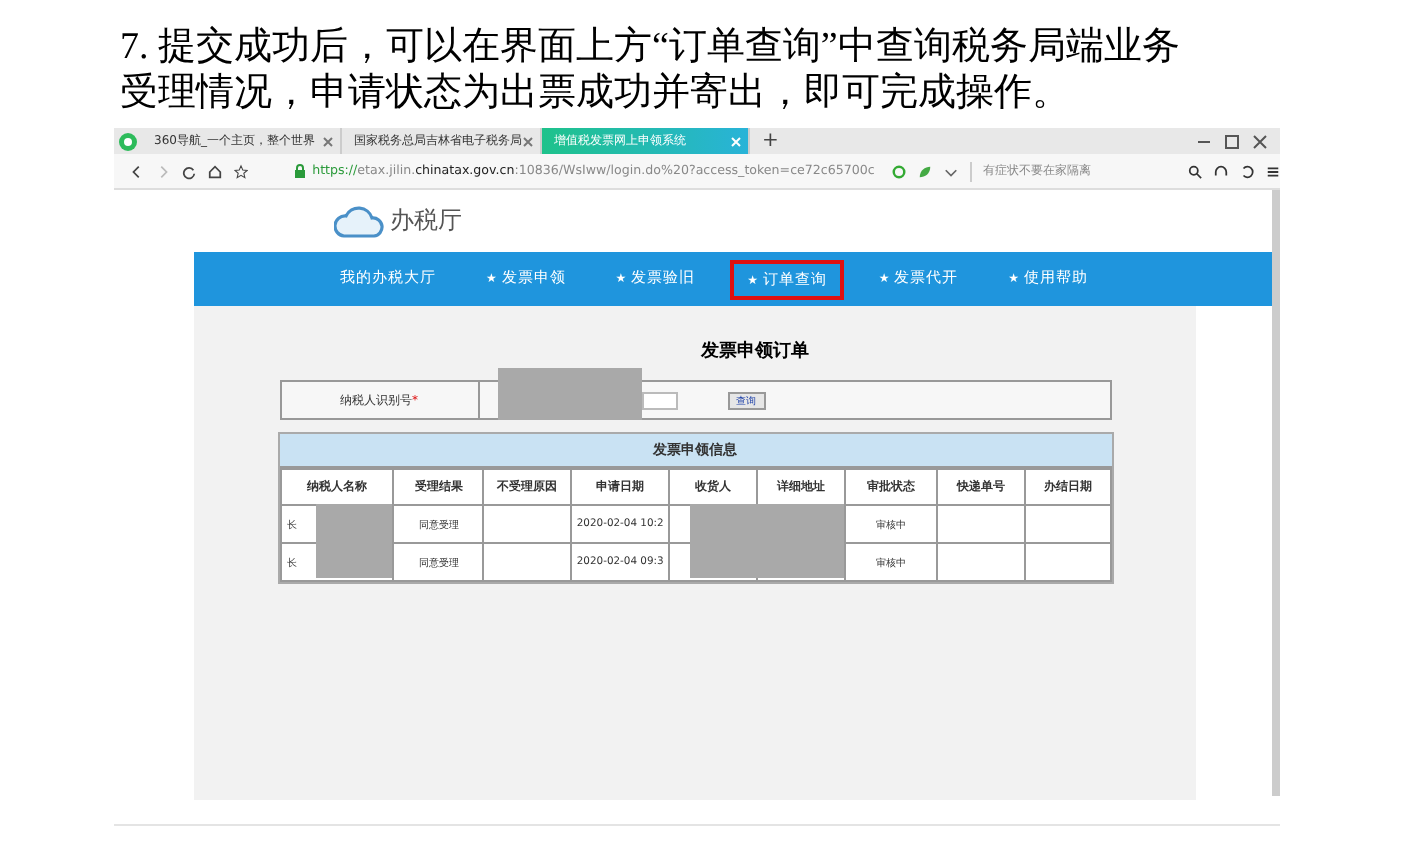  I want to click on back-icon, so click(137, 171).